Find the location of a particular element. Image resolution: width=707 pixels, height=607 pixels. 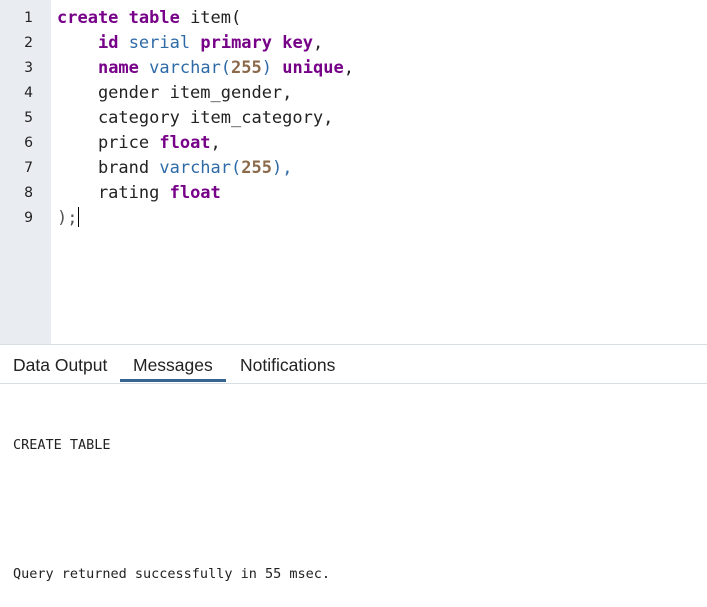

code-line: gender item_gender, is located at coordinates (205, 93).